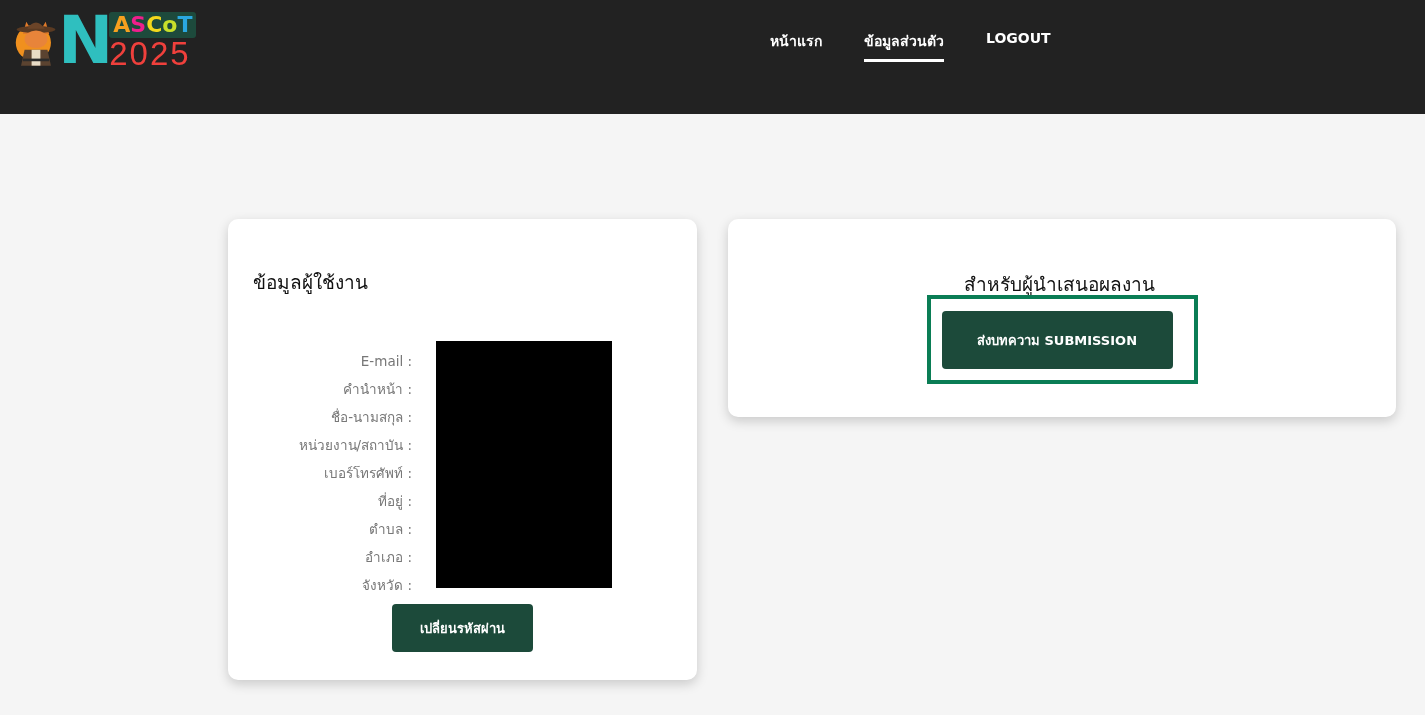  What do you see at coordinates (1059, 284) in the screenshot?
I see `card-title: สำหรับผู้นำเสนอผลงาน` at bounding box center [1059, 284].